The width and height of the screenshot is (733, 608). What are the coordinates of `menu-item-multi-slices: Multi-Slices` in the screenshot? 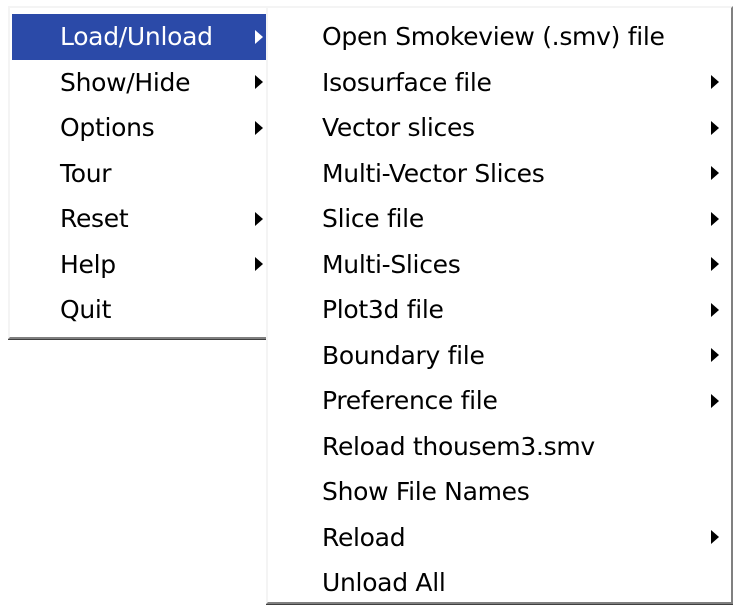 It's located at (499, 265).